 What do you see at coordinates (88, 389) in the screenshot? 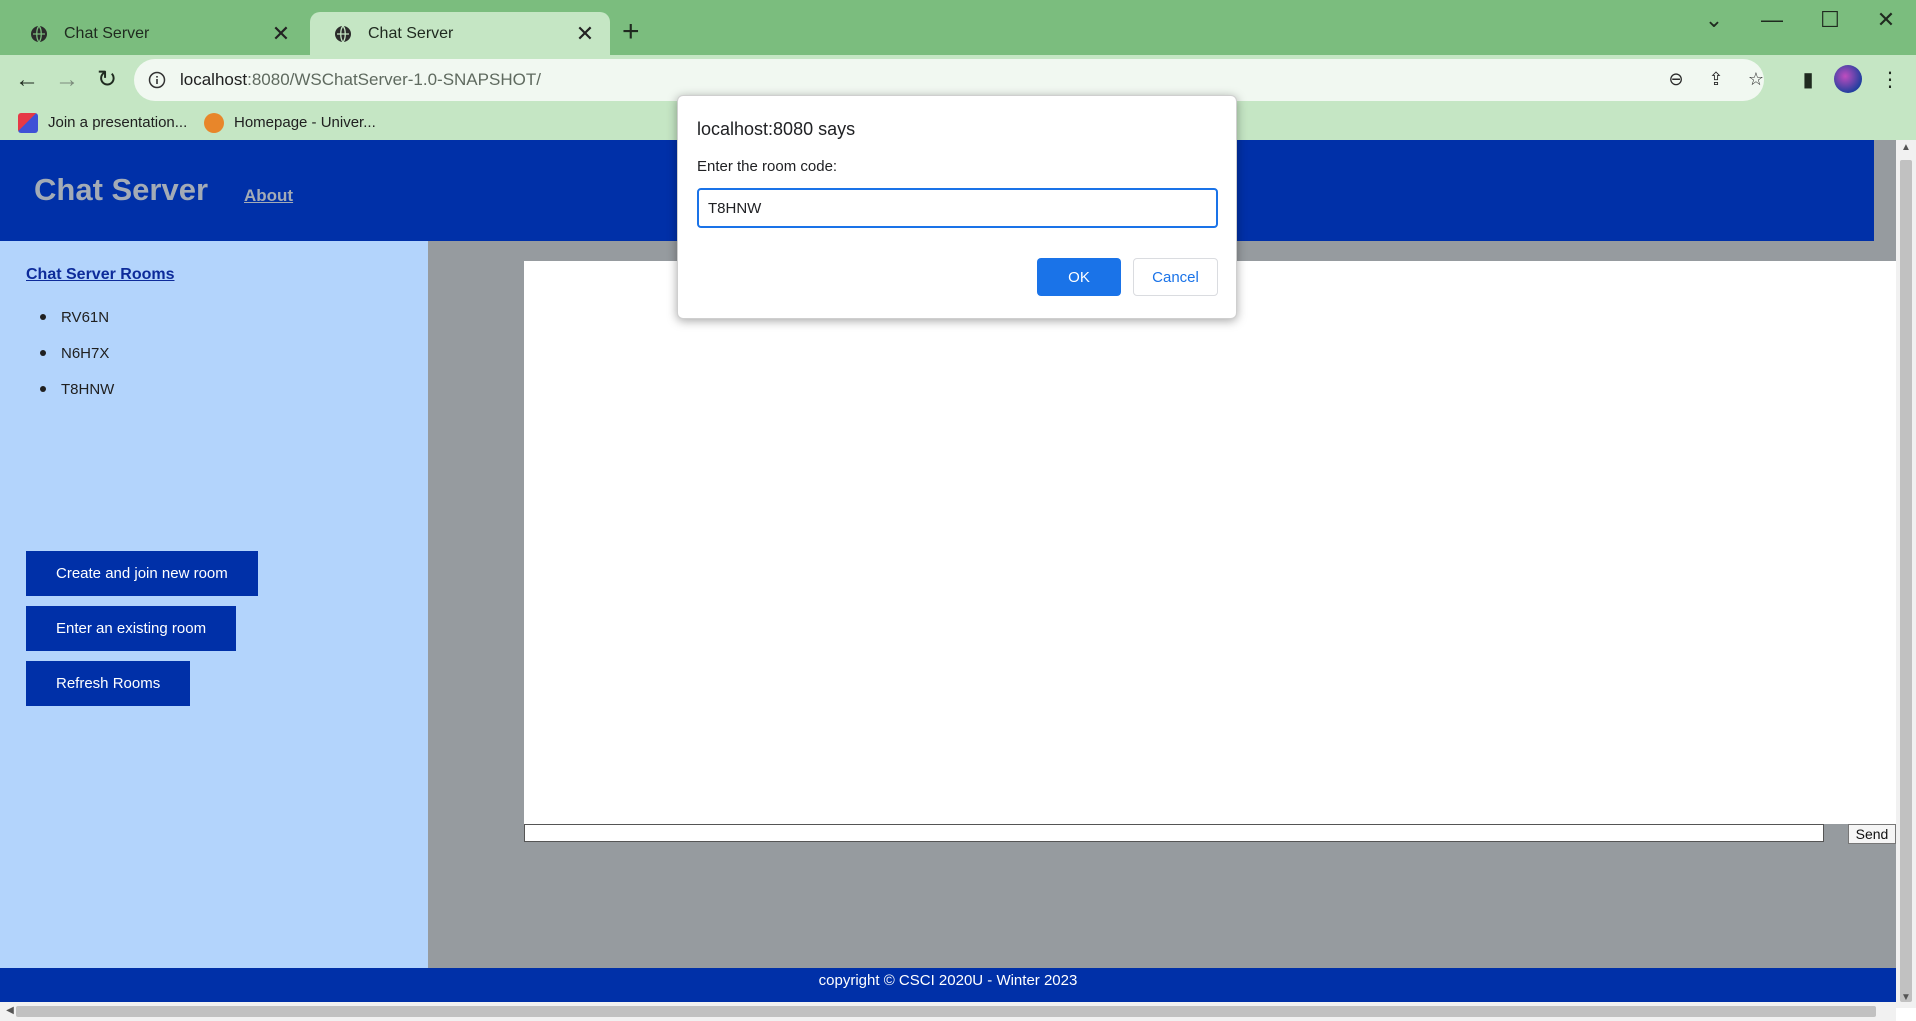
I see `room-code: T8HNW` at bounding box center [88, 389].